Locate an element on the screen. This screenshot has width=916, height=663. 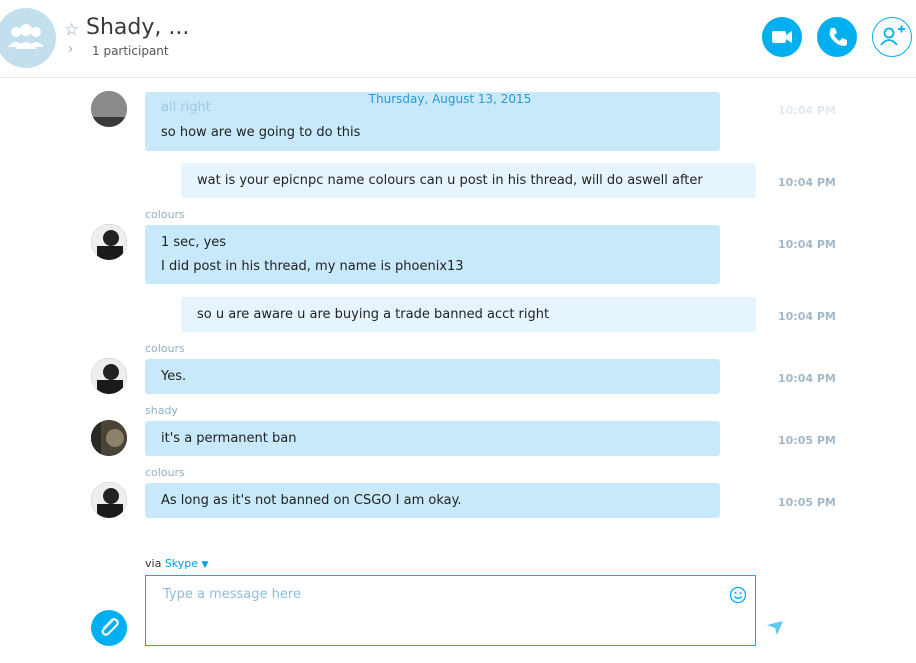
add-participant-button is located at coordinates (892, 37).